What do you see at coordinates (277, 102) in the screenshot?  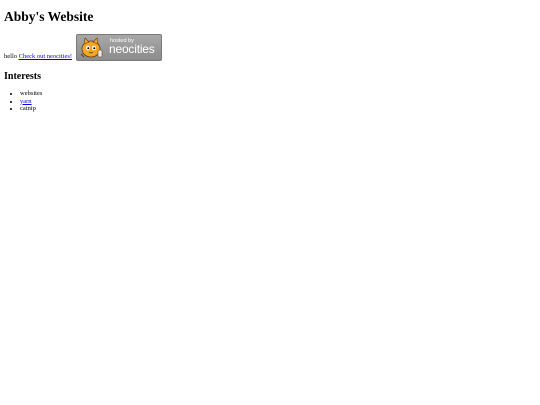 I see `list-item: yarn` at bounding box center [277, 102].